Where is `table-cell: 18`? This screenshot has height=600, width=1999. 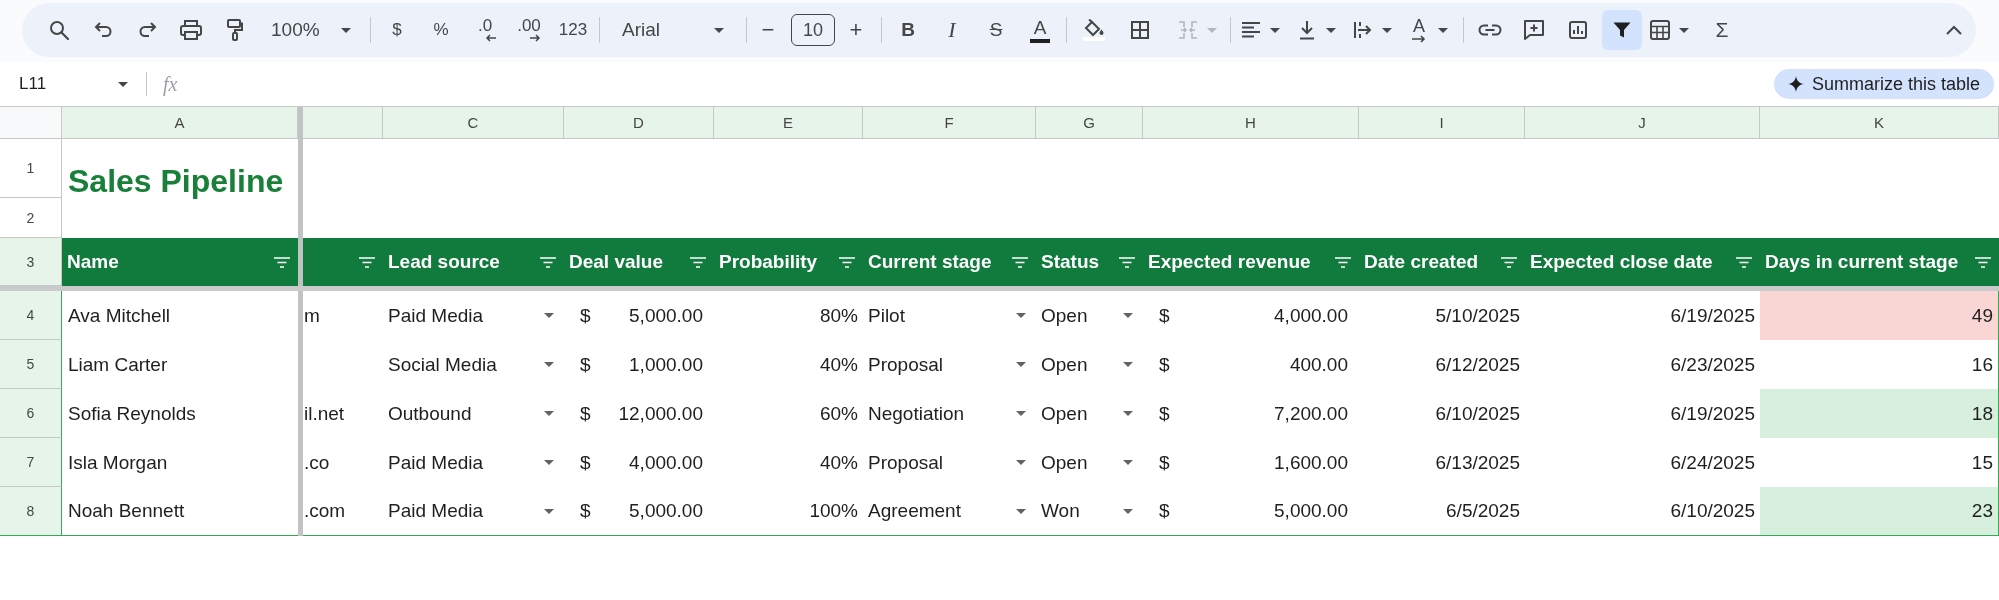 table-cell: 18 is located at coordinates (1879, 413).